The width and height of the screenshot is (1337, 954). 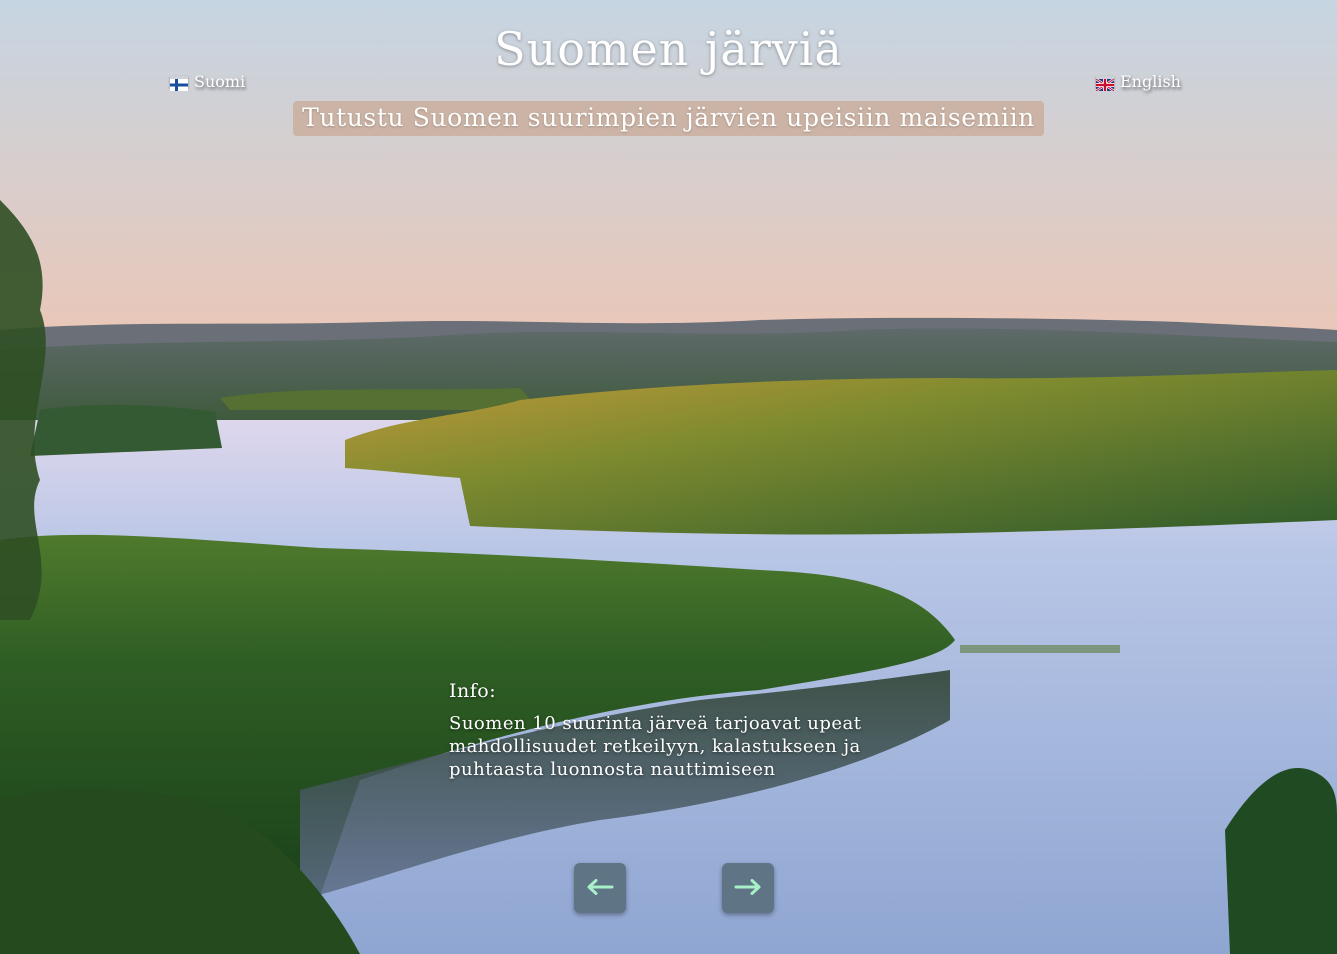 I want to click on arrow-left-icon, so click(x=600, y=888).